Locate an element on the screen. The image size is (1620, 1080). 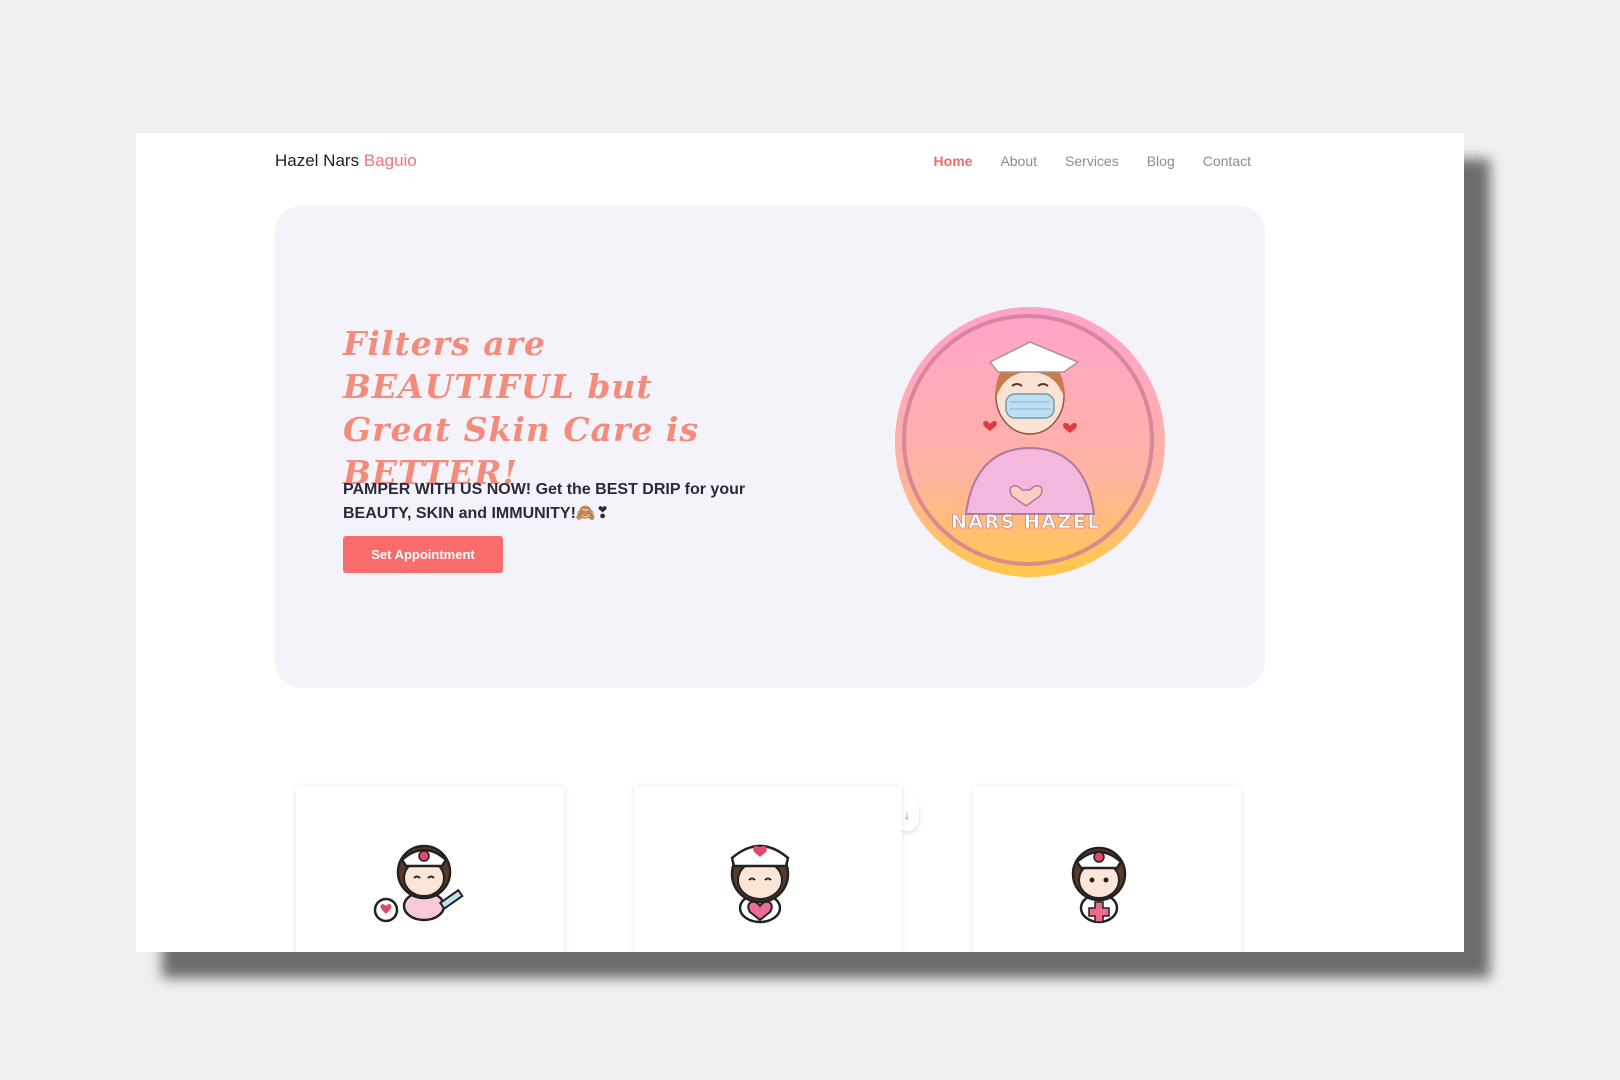
brand-name: Hazel Nars is located at coordinates (317, 160).